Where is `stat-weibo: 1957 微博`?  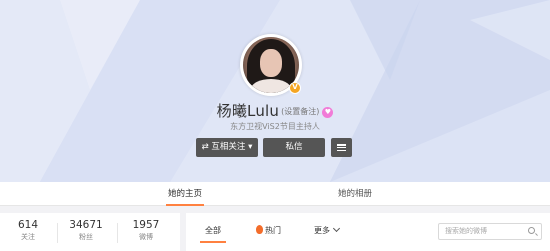 stat-weibo: 1957 微博 is located at coordinates (146, 230).